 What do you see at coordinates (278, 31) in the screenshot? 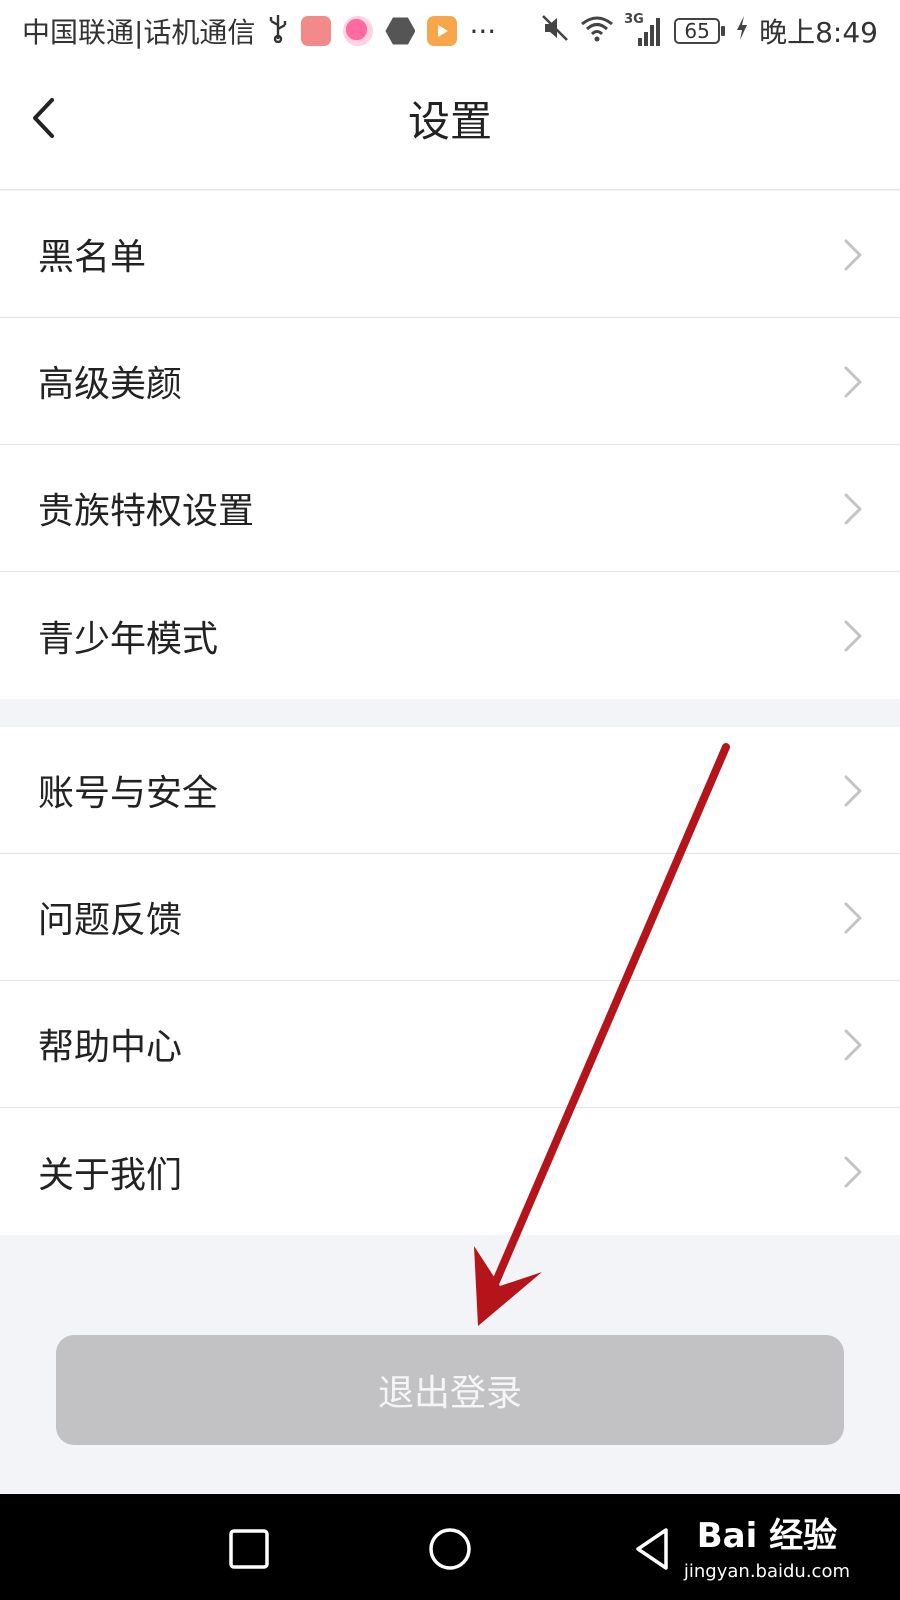
I see `usb-icon` at bounding box center [278, 31].